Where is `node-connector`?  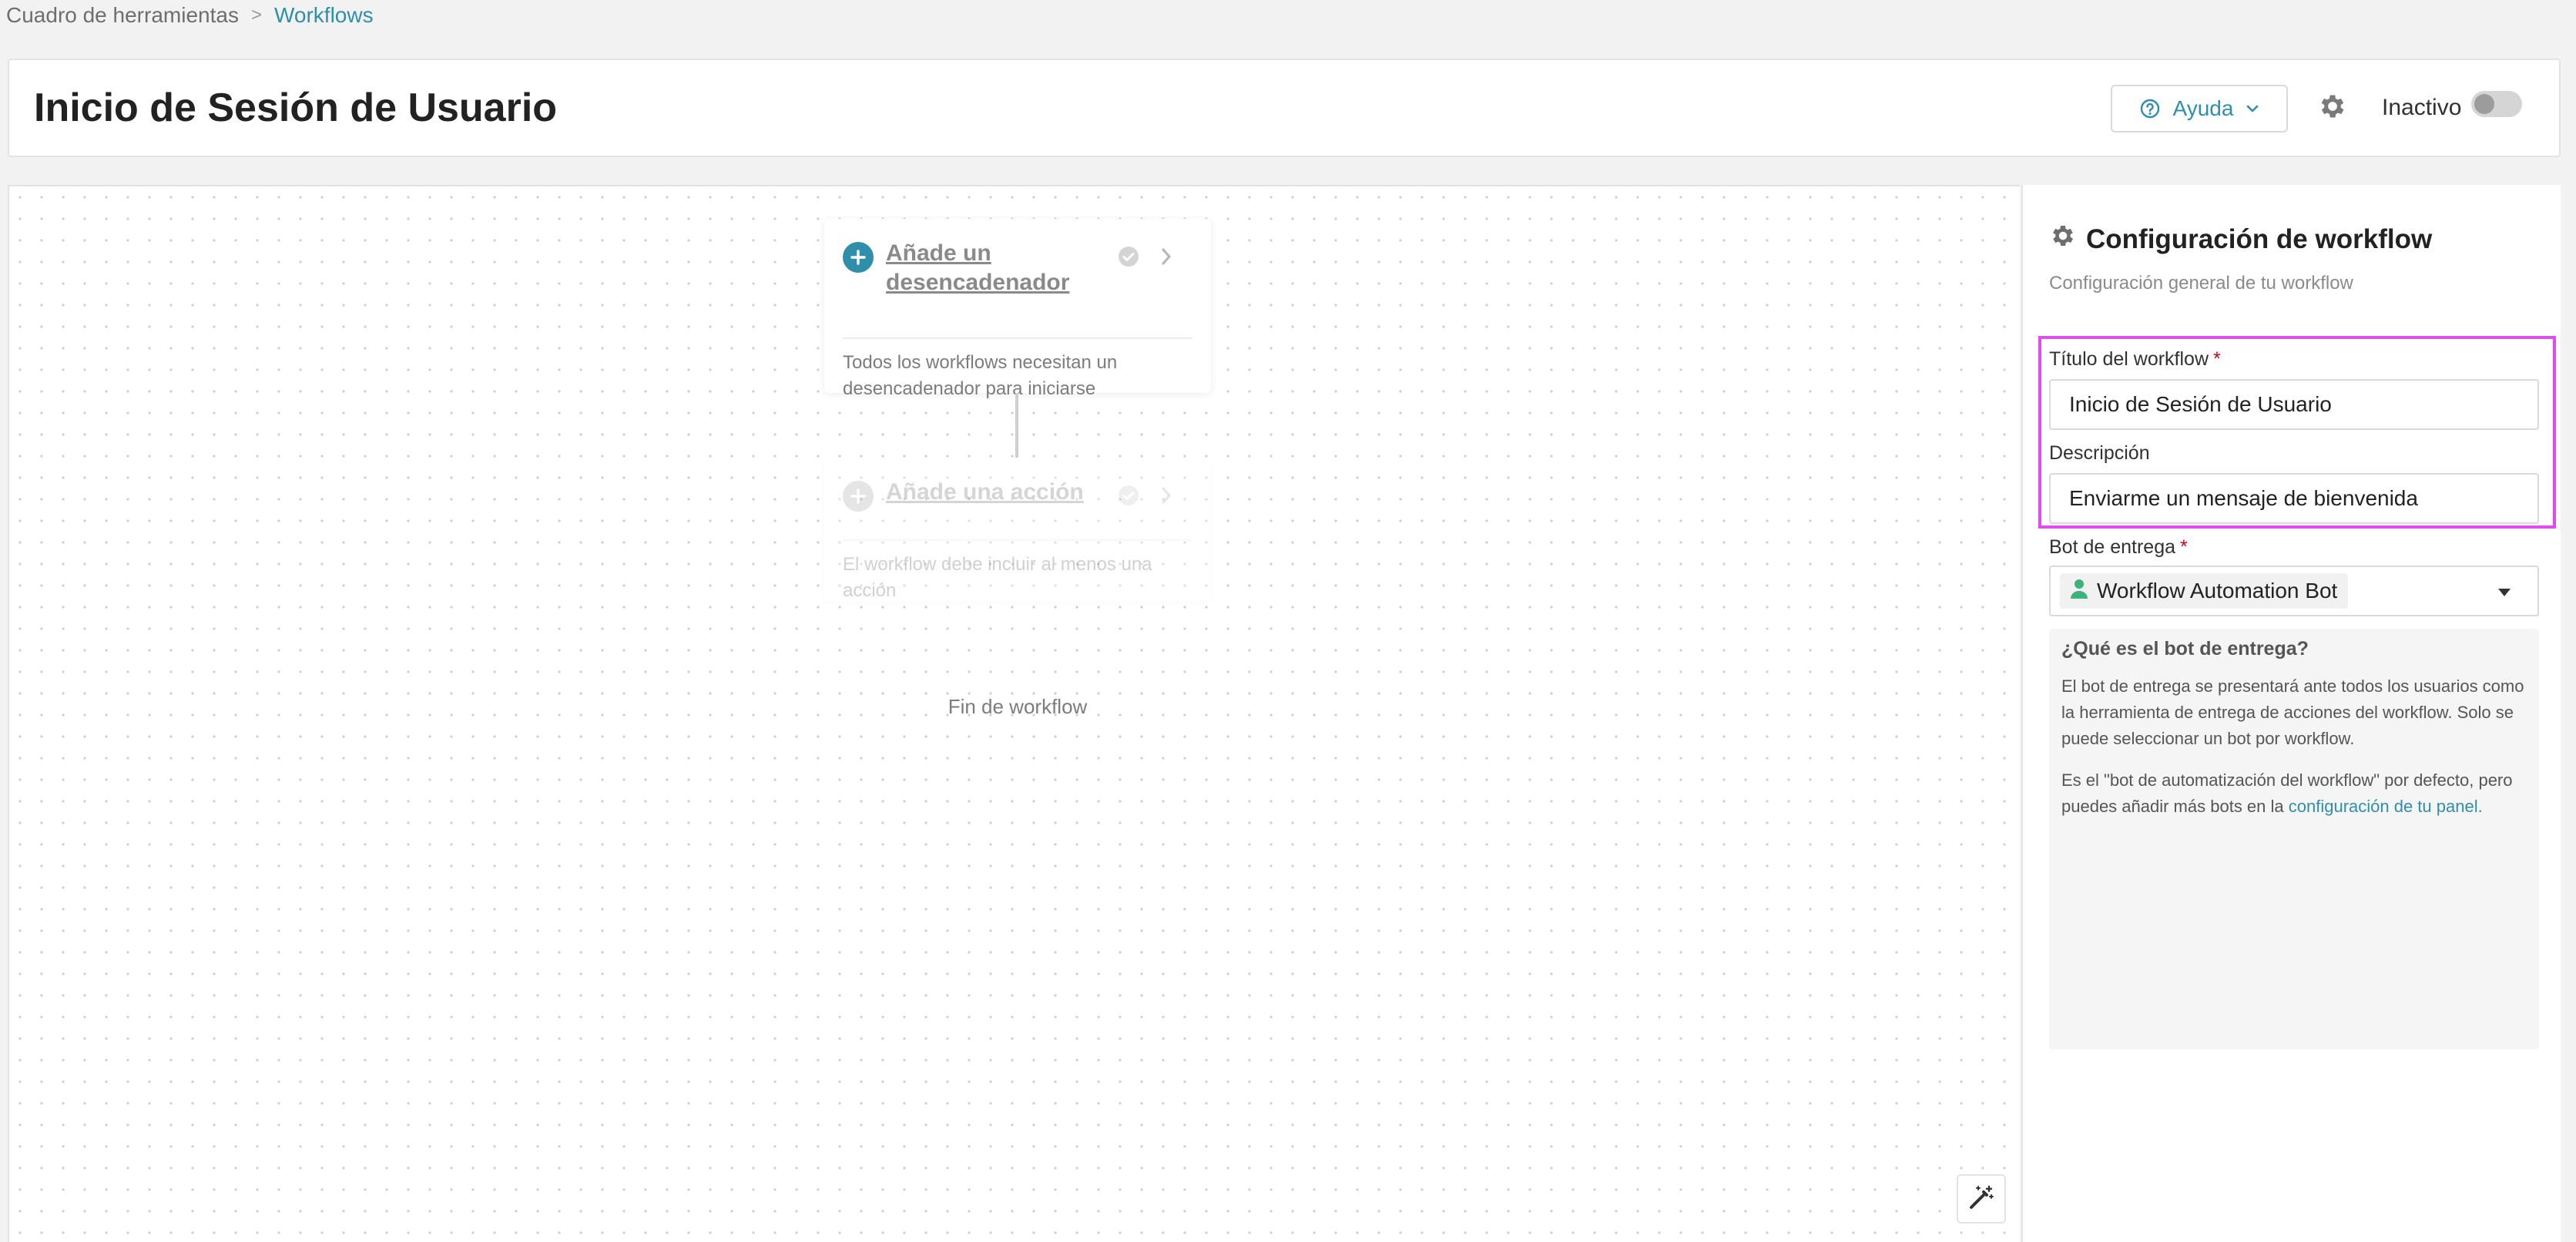 node-connector is located at coordinates (1016, 425).